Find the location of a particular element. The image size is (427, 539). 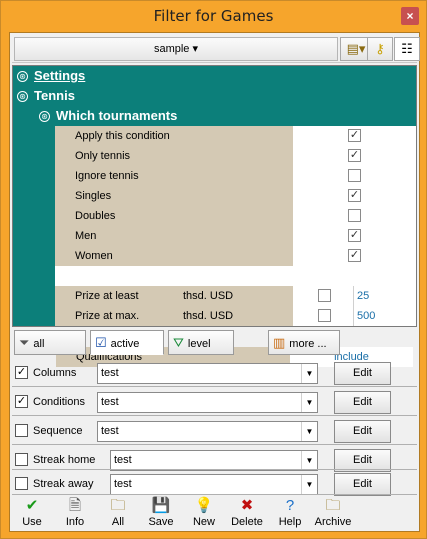

prize-least-checkbox is located at coordinates (324, 295).